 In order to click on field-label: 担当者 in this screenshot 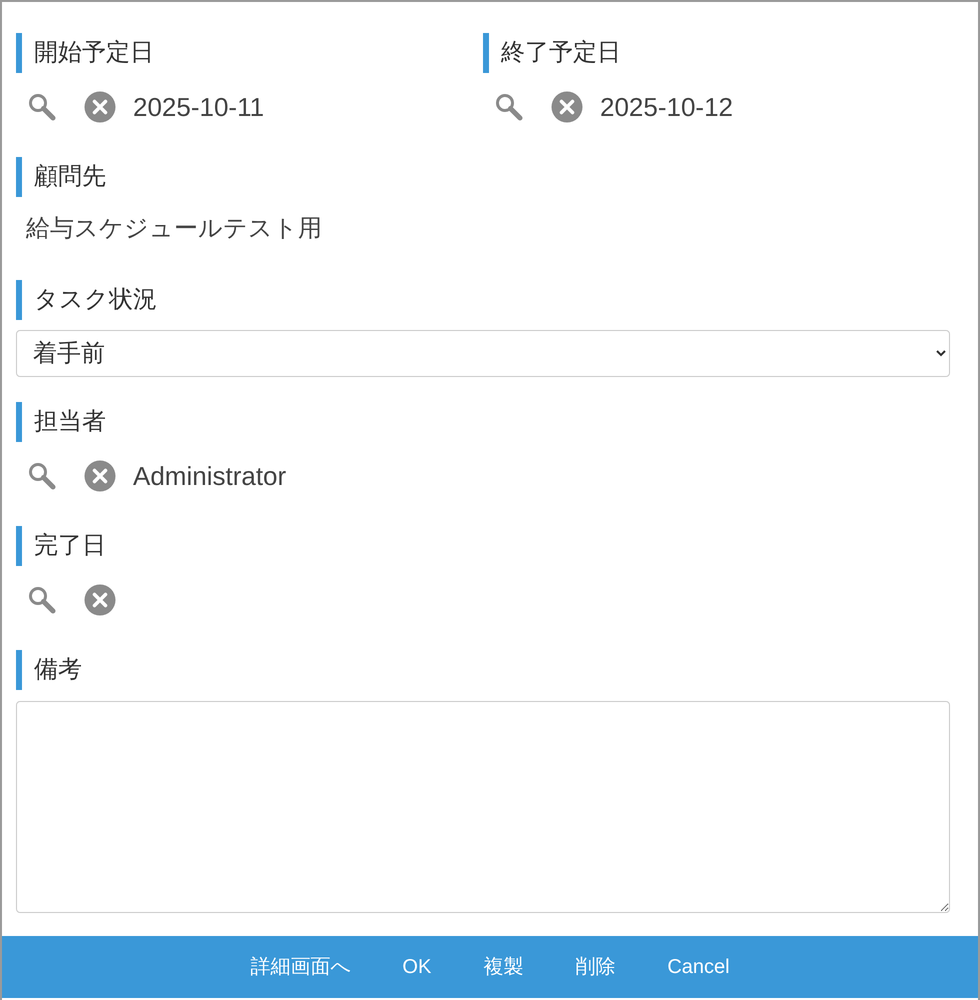, I will do `click(70, 422)`.